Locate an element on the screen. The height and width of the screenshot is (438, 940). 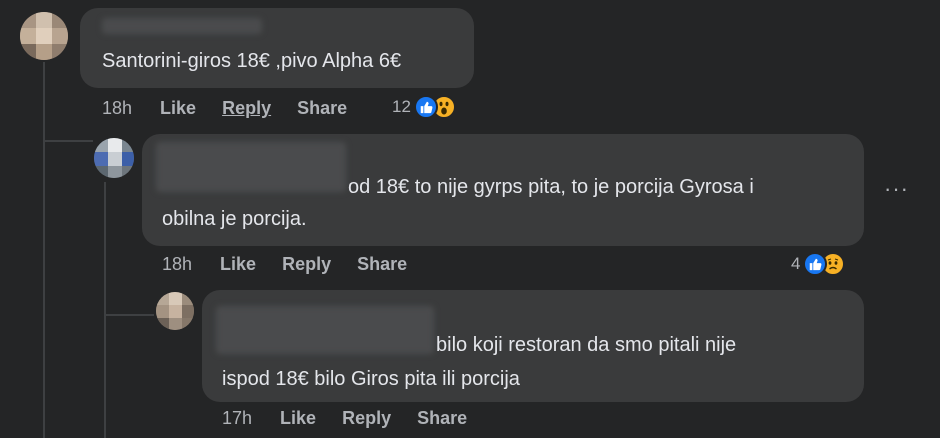
comment-text: bilo koji restoran da smo pitali nije is located at coordinates (586, 345).